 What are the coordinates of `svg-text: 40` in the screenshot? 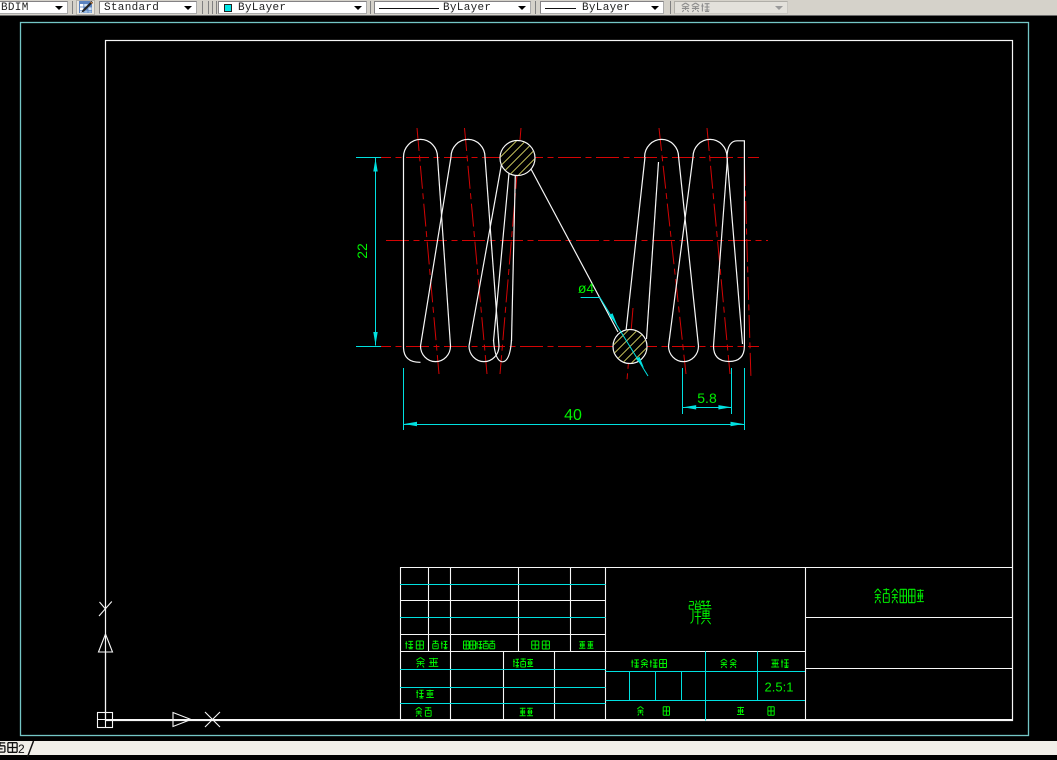 It's located at (573, 415).